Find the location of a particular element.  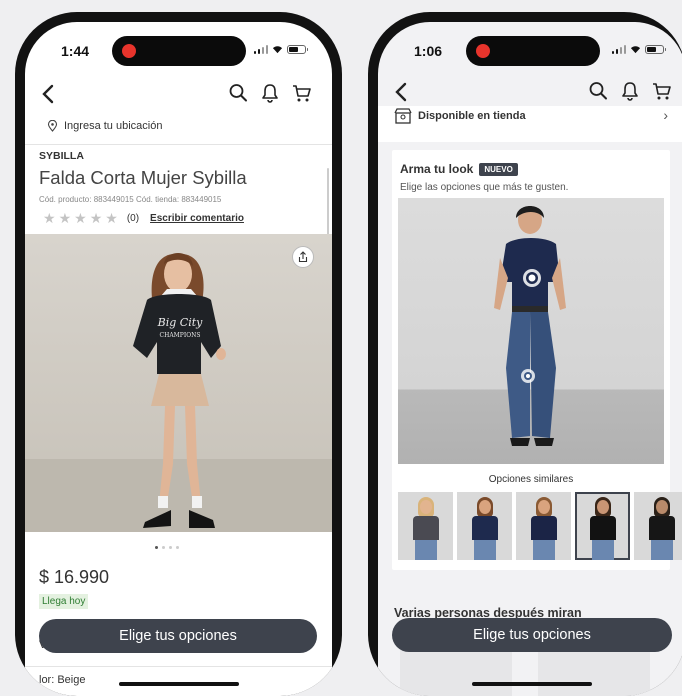

carousel-dots is located at coordinates (167, 547).